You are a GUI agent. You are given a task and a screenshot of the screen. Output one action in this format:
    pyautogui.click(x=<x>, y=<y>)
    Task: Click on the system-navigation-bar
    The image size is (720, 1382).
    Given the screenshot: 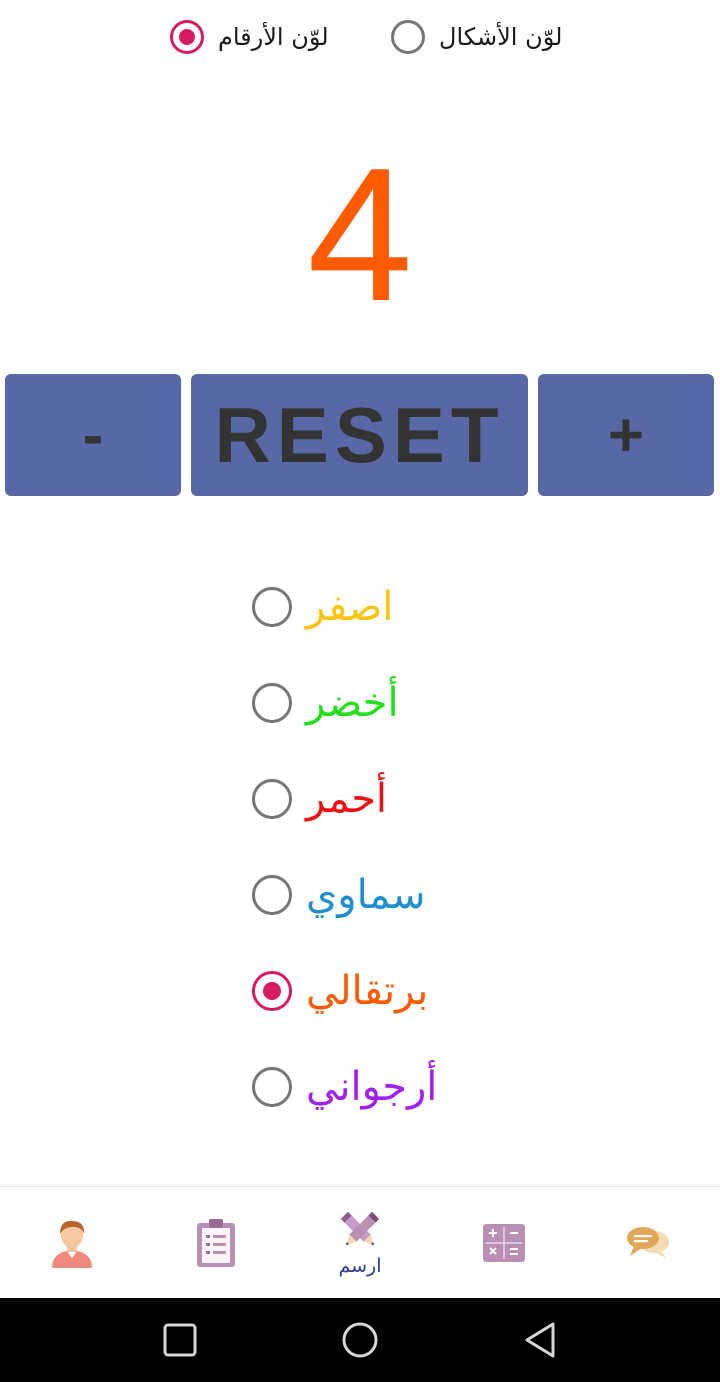 What is the action you would take?
    pyautogui.click(x=360, y=1340)
    